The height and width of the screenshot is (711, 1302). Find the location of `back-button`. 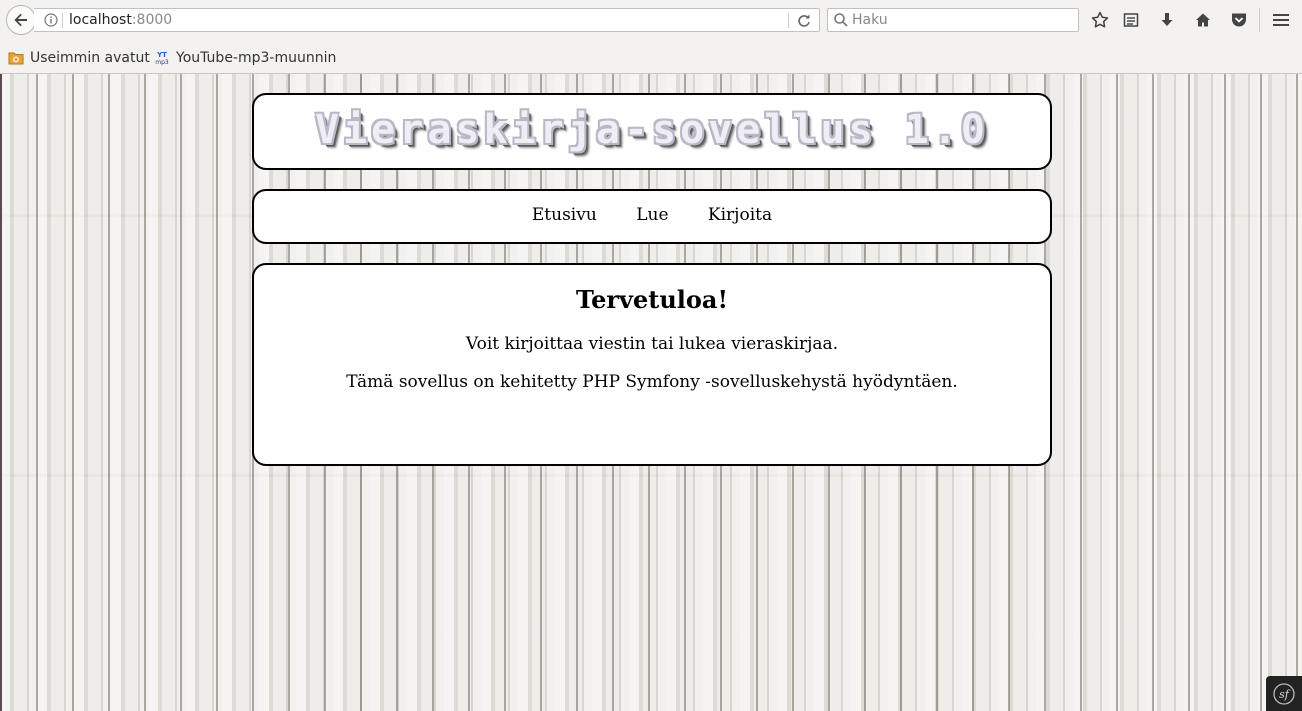

back-button is located at coordinates (21, 20).